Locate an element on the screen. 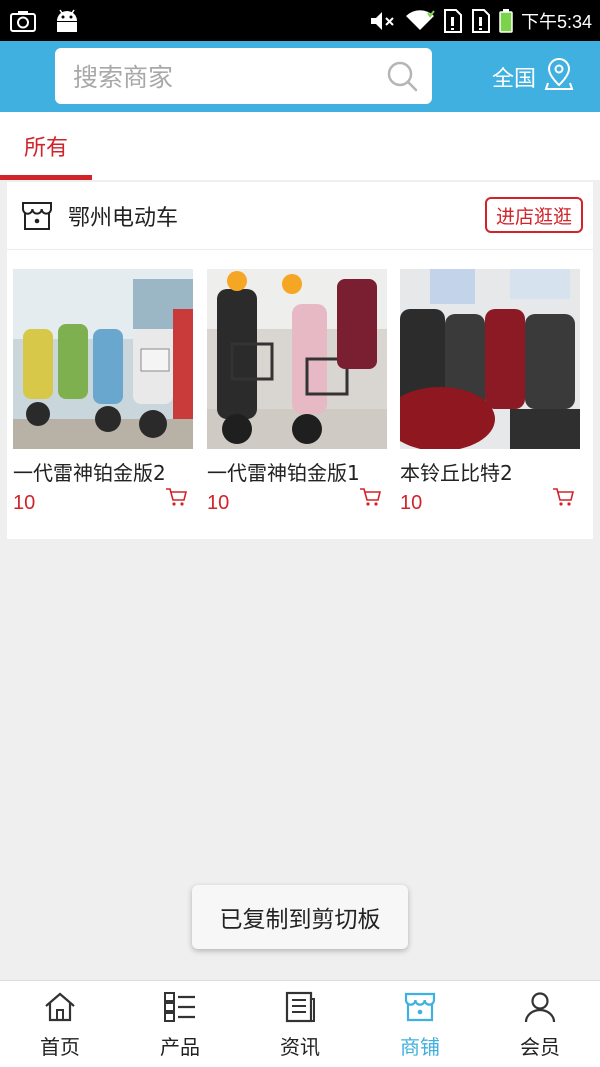 The height and width of the screenshot is (1067, 600). region-label: 全国 is located at coordinates (514, 79).